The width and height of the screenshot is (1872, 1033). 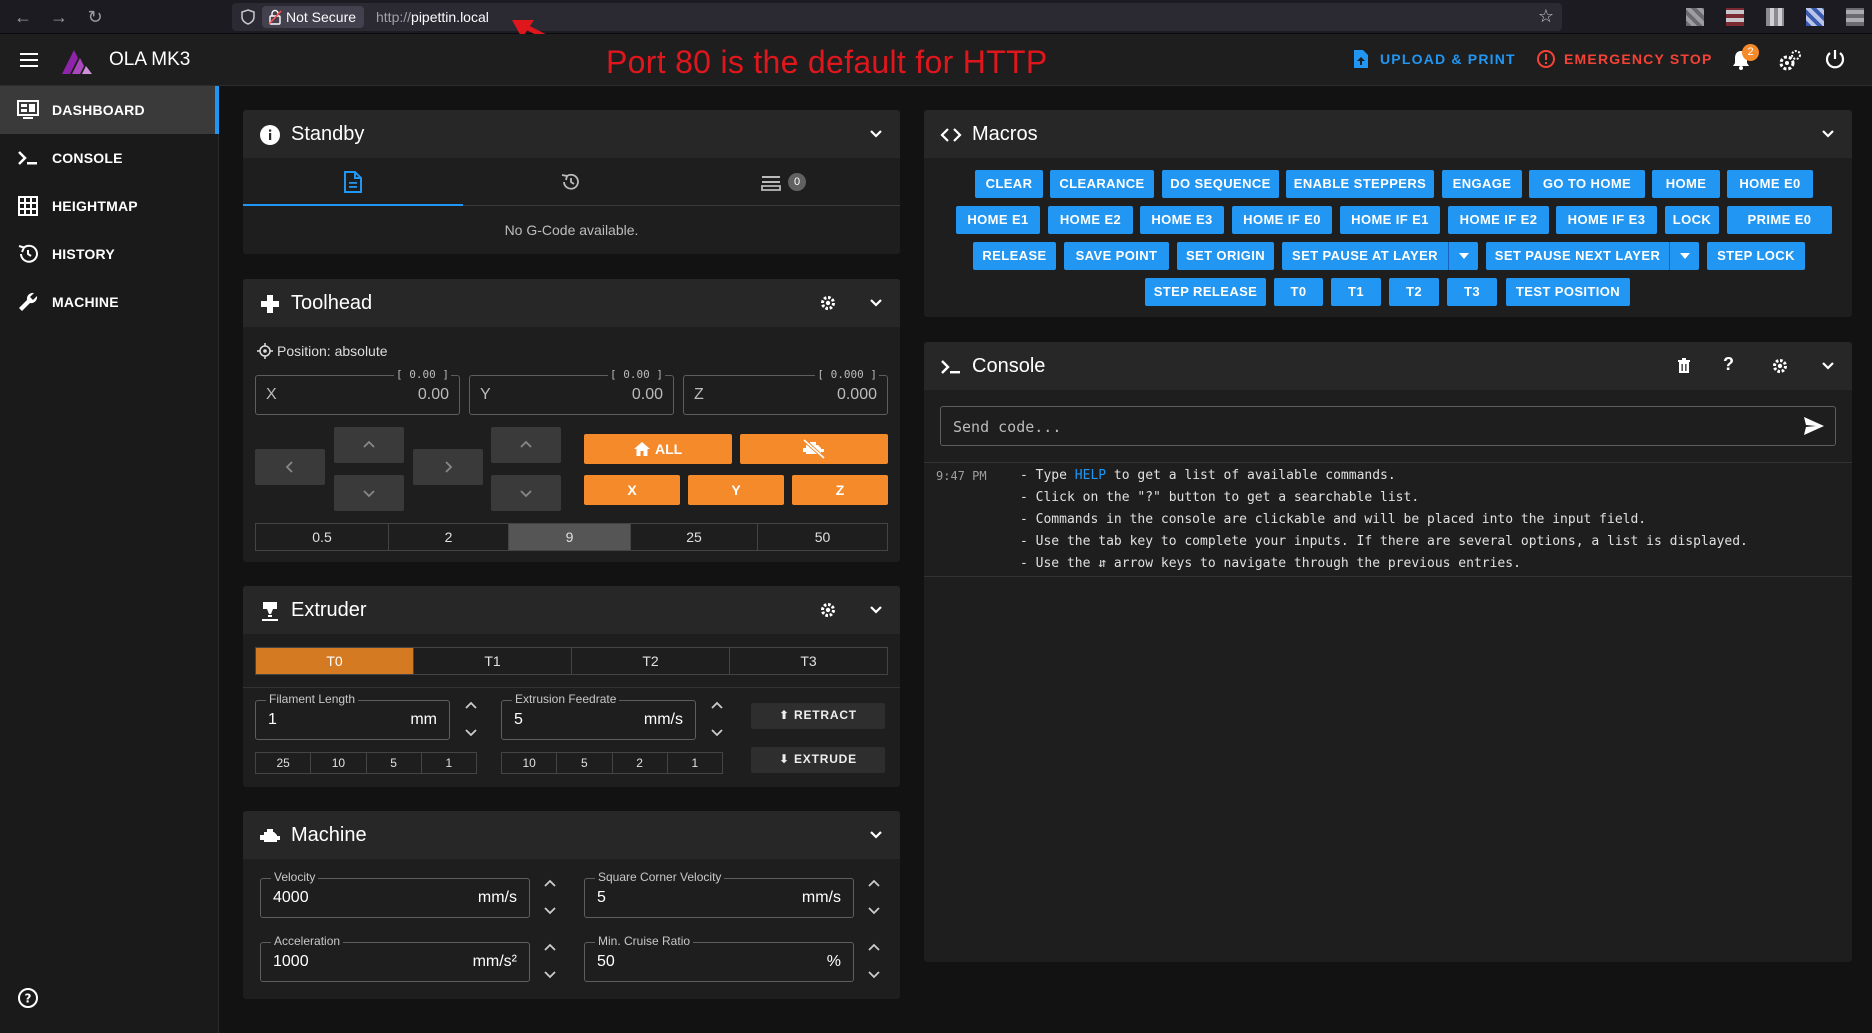 I want to click on home-all-button: ALL, so click(x=658, y=449).